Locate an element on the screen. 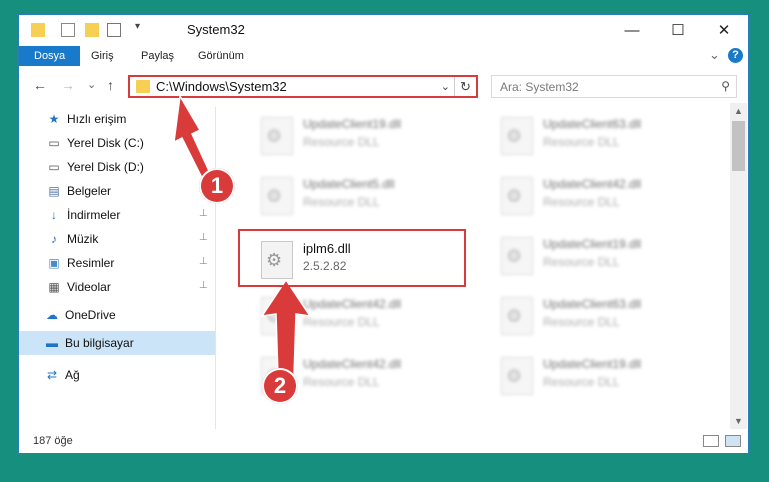 The image size is (769, 482). sidebar-item-bu-bilgisayar: ▬ Bu bilgisayar is located at coordinates (117, 343).